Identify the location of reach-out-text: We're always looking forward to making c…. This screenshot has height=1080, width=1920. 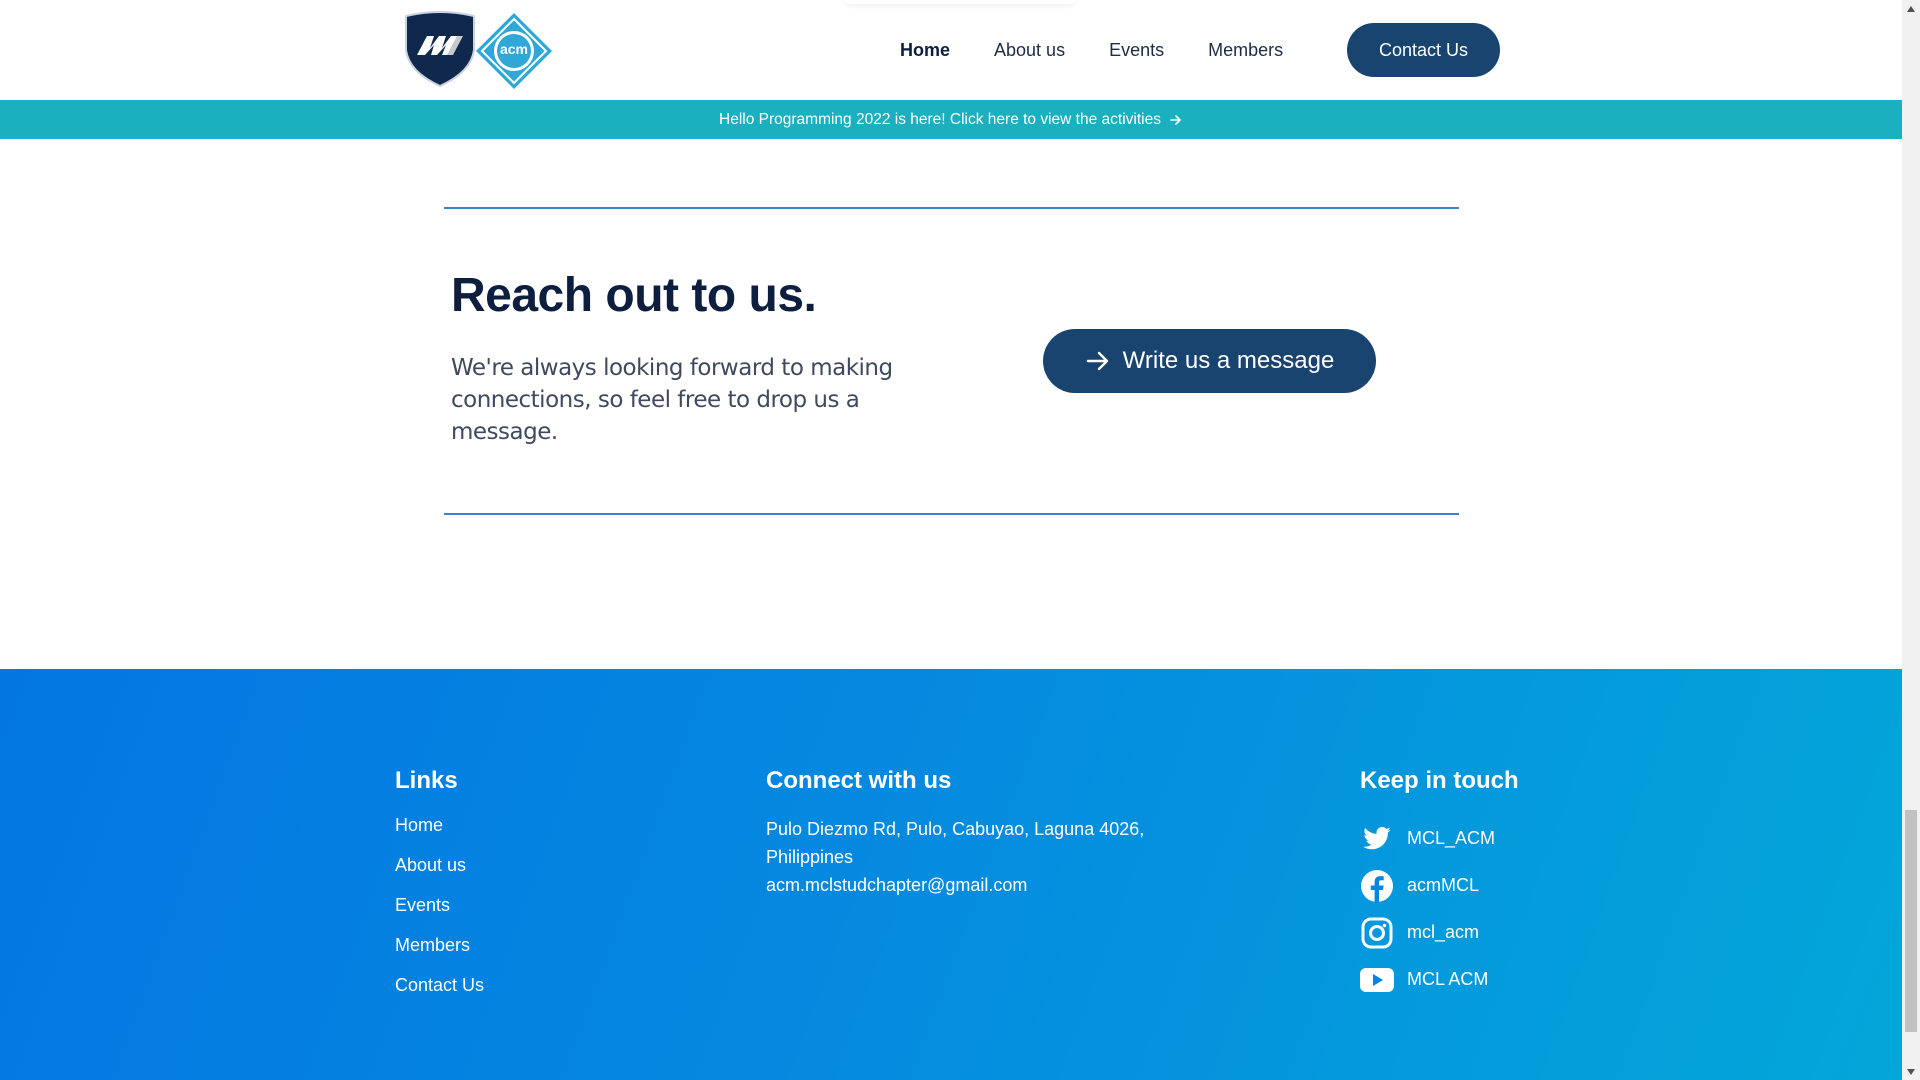
(672, 400).